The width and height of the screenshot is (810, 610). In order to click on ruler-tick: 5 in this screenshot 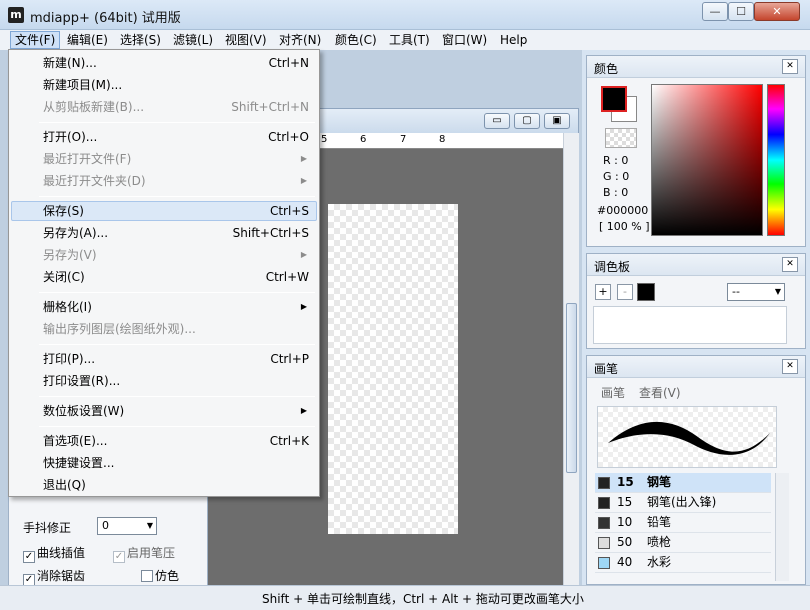, I will do `click(324, 139)`.